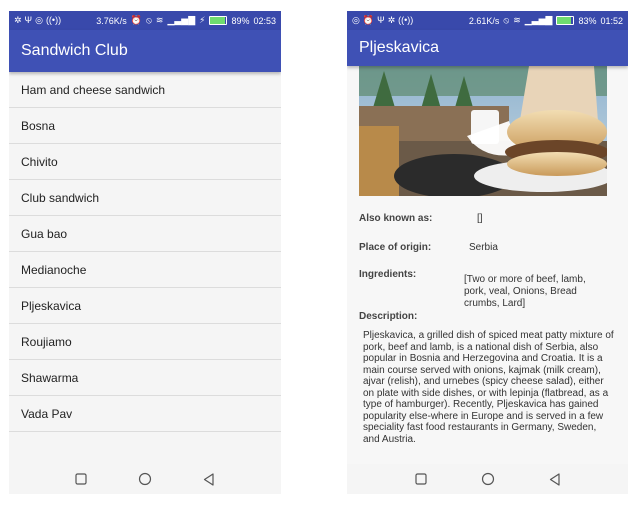  What do you see at coordinates (388, 316) in the screenshot?
I see `description-label: Description:` at bounding box center [388, 316].